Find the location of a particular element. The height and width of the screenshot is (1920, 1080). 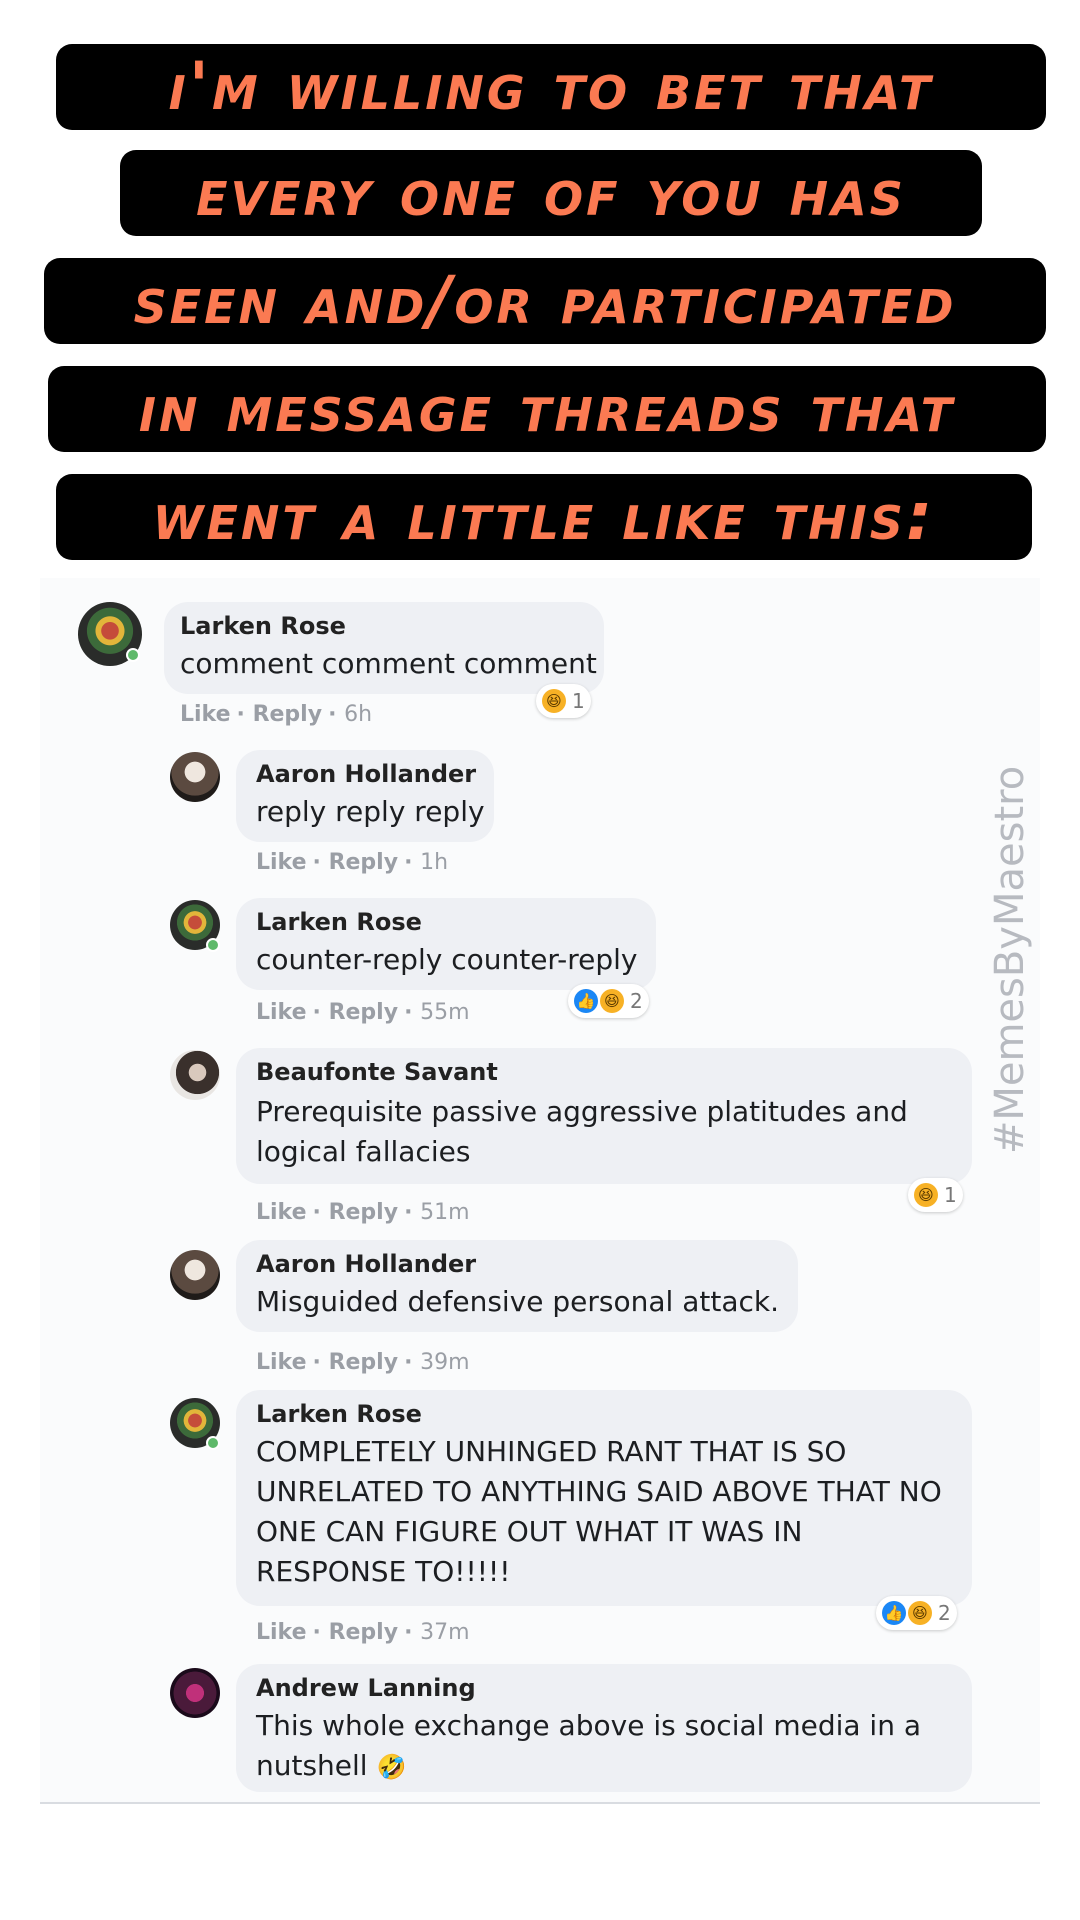

comment-timestamp: 51m is located at coordinates (444, 1212).